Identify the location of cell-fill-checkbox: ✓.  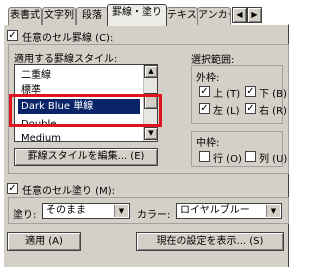
(12, 188).